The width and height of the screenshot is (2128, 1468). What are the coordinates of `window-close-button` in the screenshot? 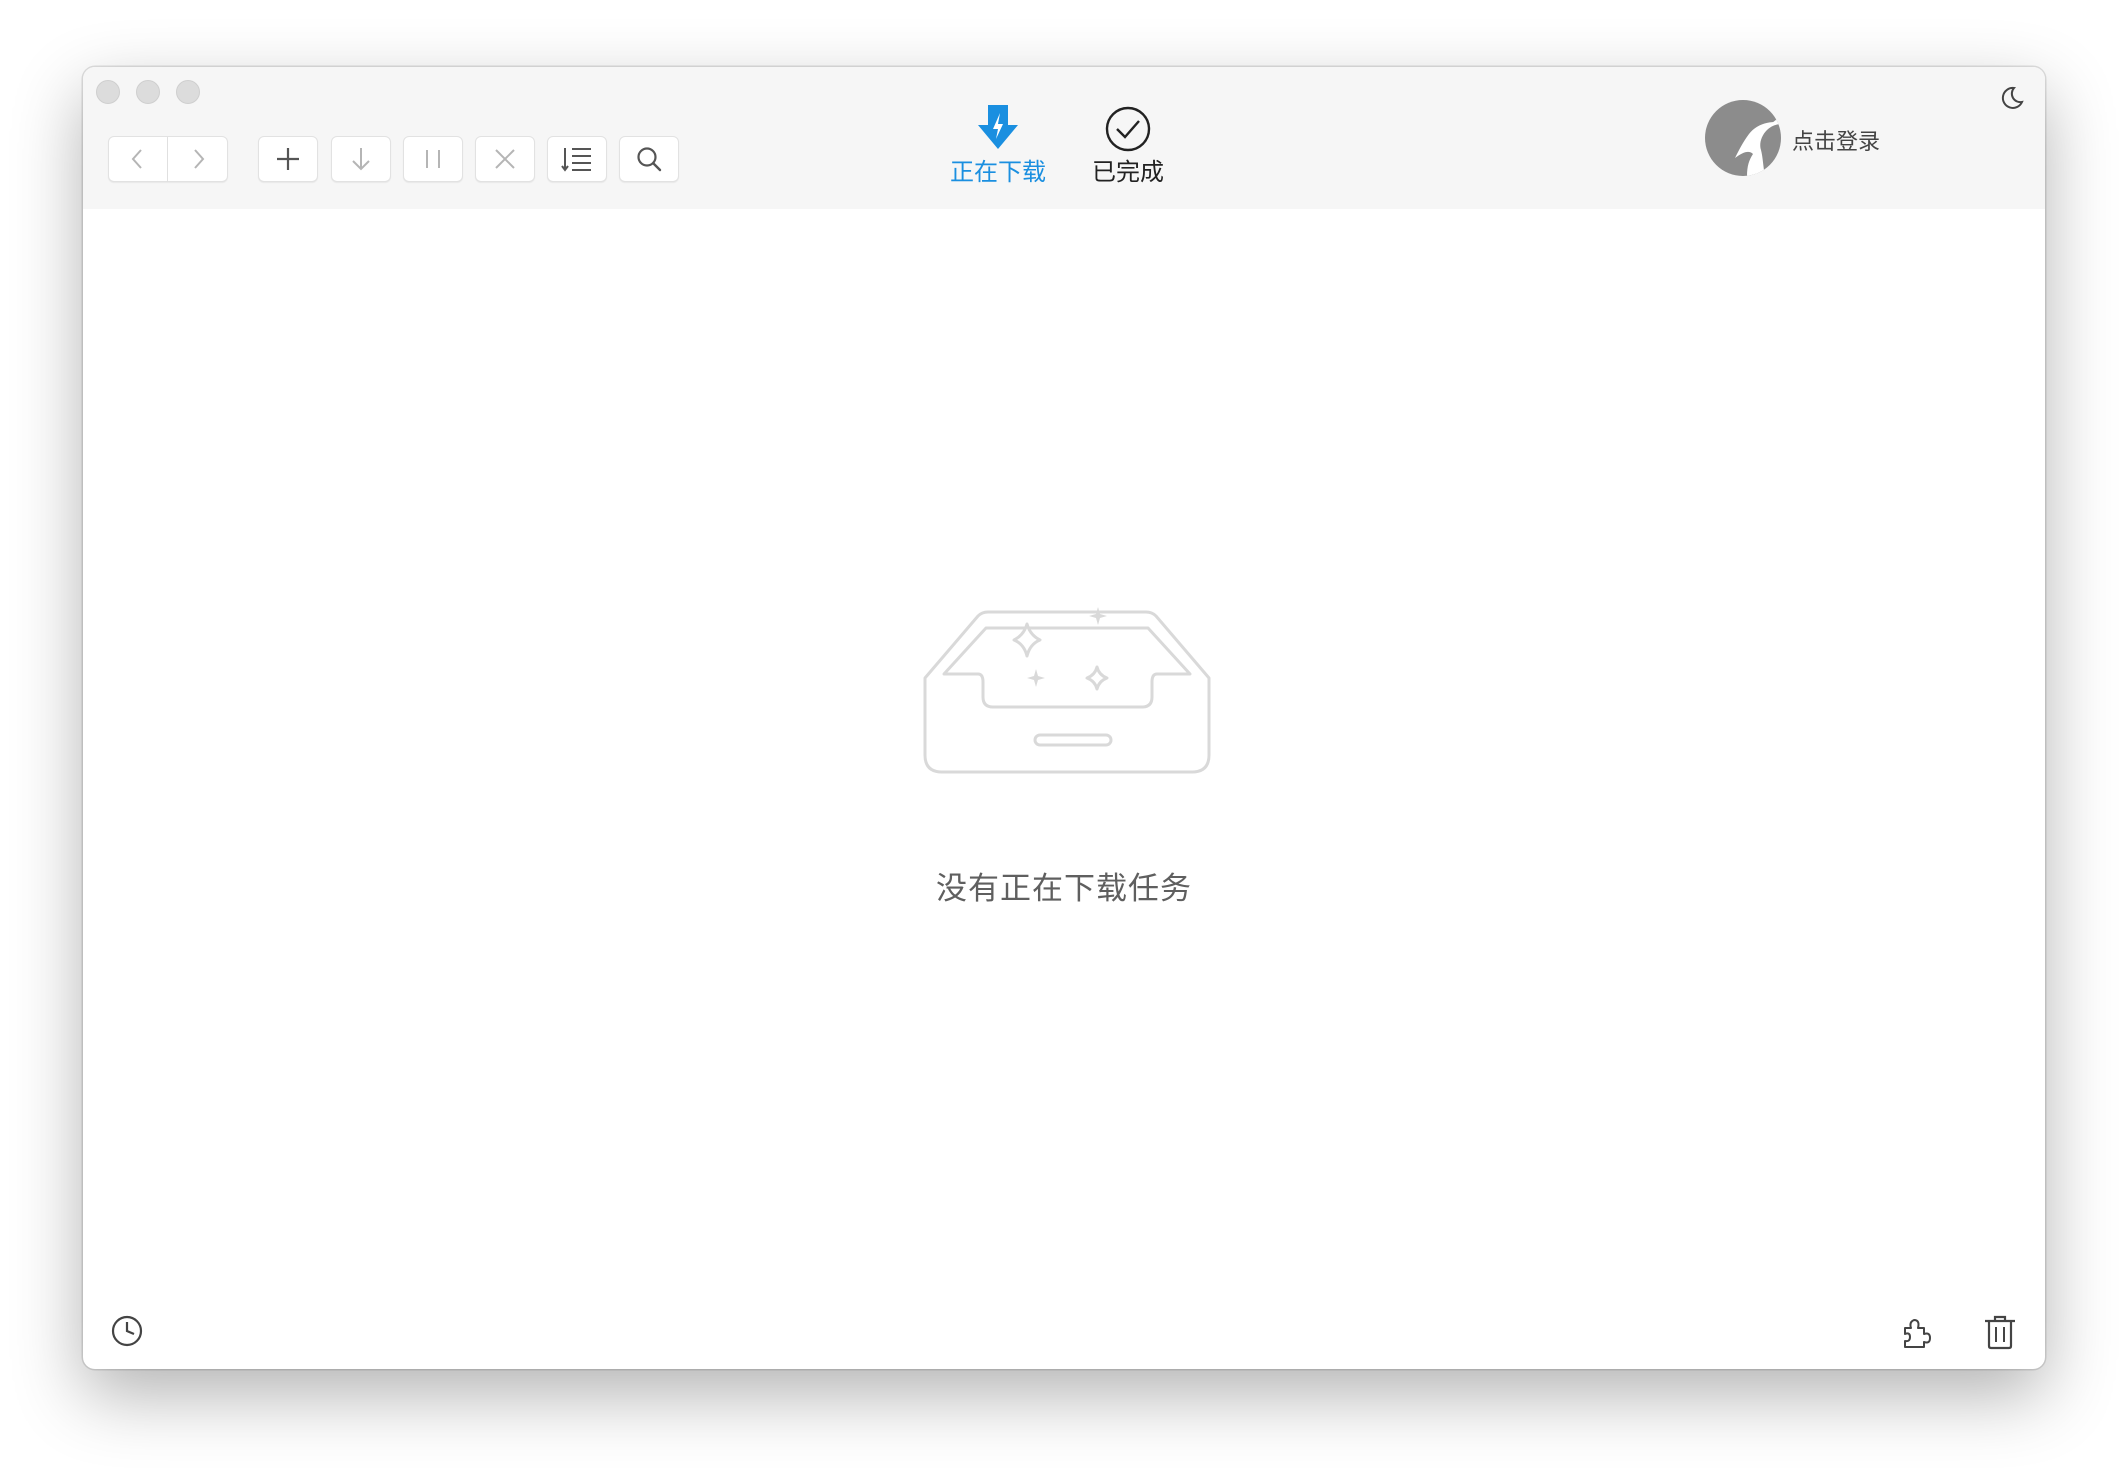 It's located at (108, 92).